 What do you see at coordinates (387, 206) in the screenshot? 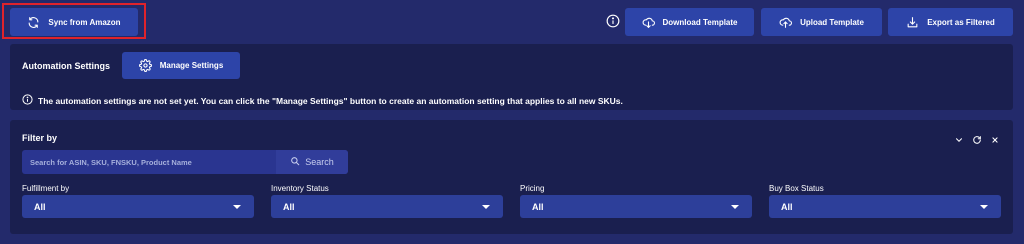
I see `inventory-status-select: All` at bounding box center [387, 206].